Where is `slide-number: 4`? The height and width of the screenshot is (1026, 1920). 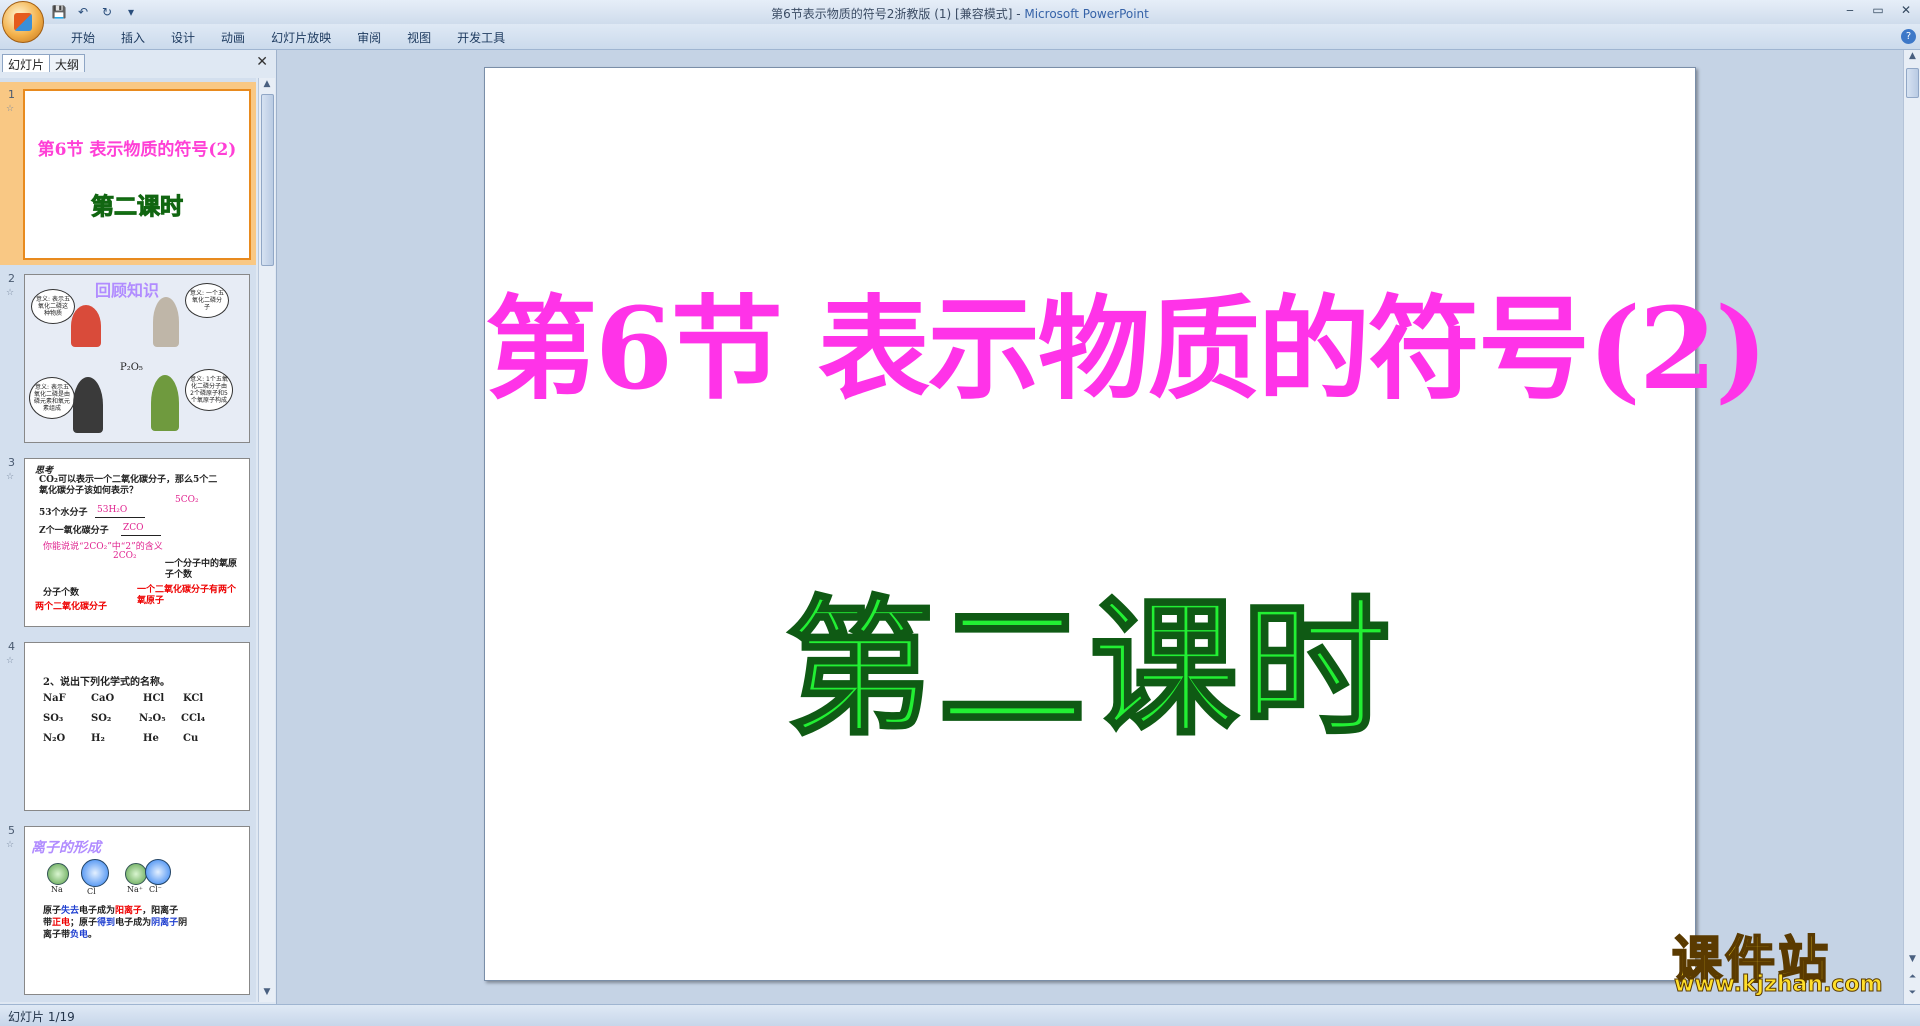
slide-number: 4 is located at coordinates (11, 646).